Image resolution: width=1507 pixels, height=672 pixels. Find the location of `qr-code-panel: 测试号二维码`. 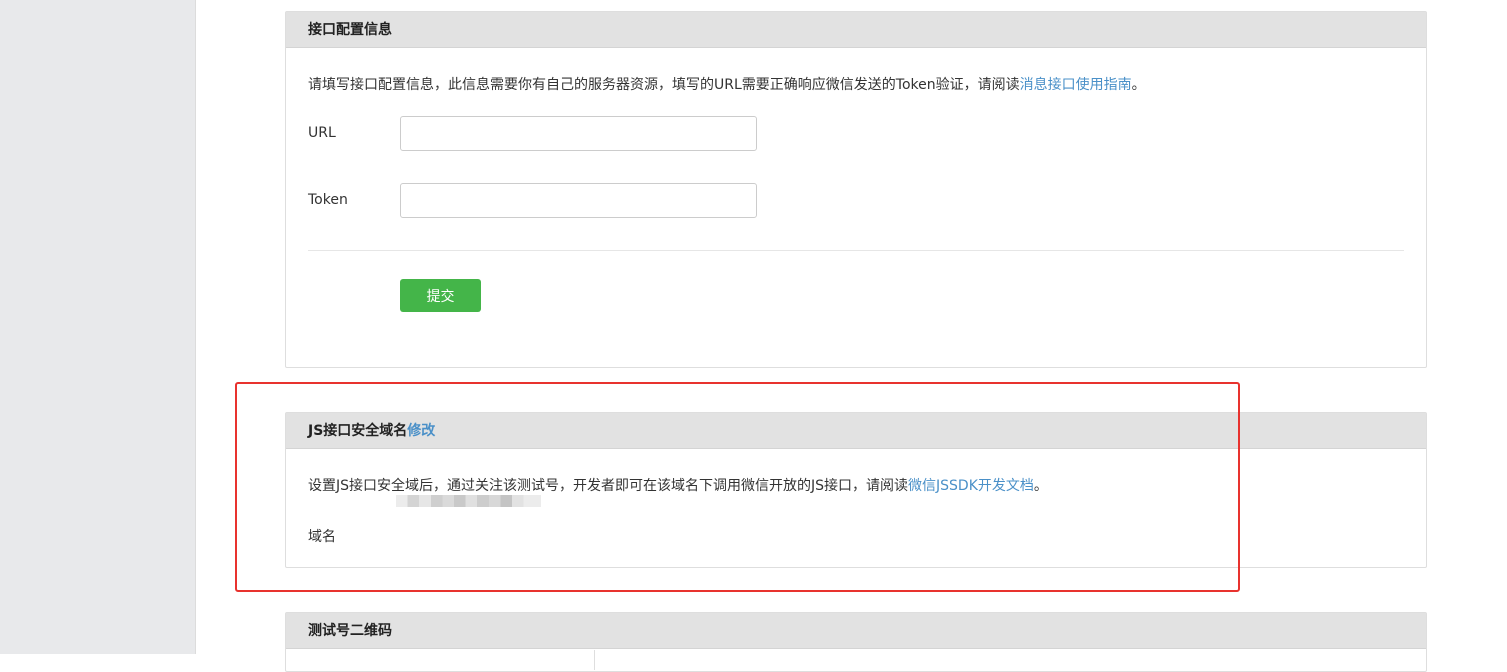

qr-code-panel: 测试号二维码 is located at coordinates (856, 642).